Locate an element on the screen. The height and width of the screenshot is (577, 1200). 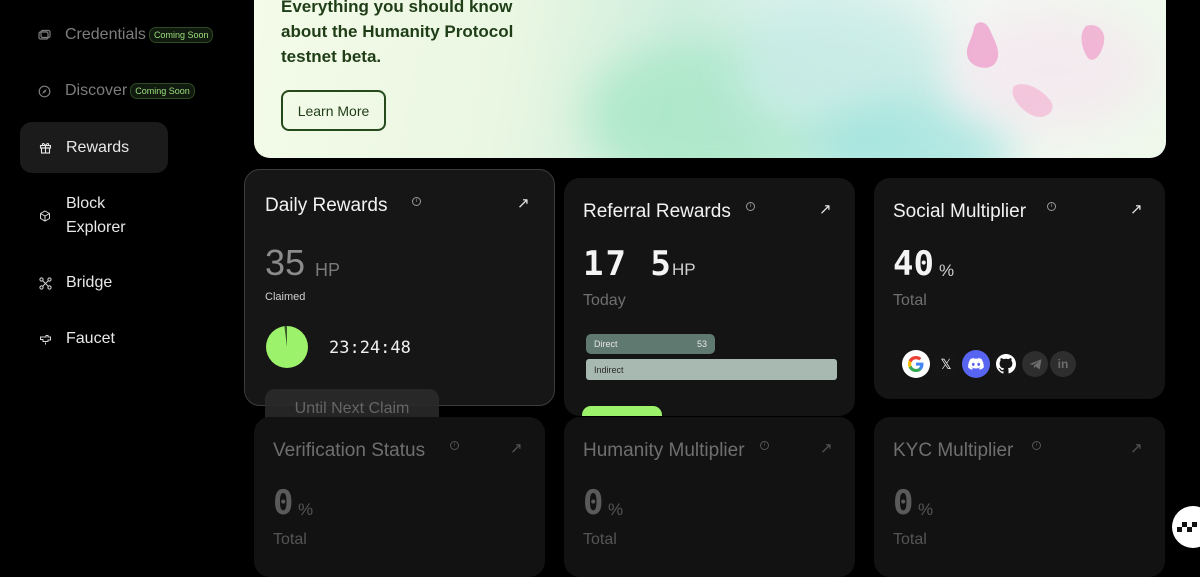
social-icons-row: 𝕏 in is located at coordinates (989, 364).